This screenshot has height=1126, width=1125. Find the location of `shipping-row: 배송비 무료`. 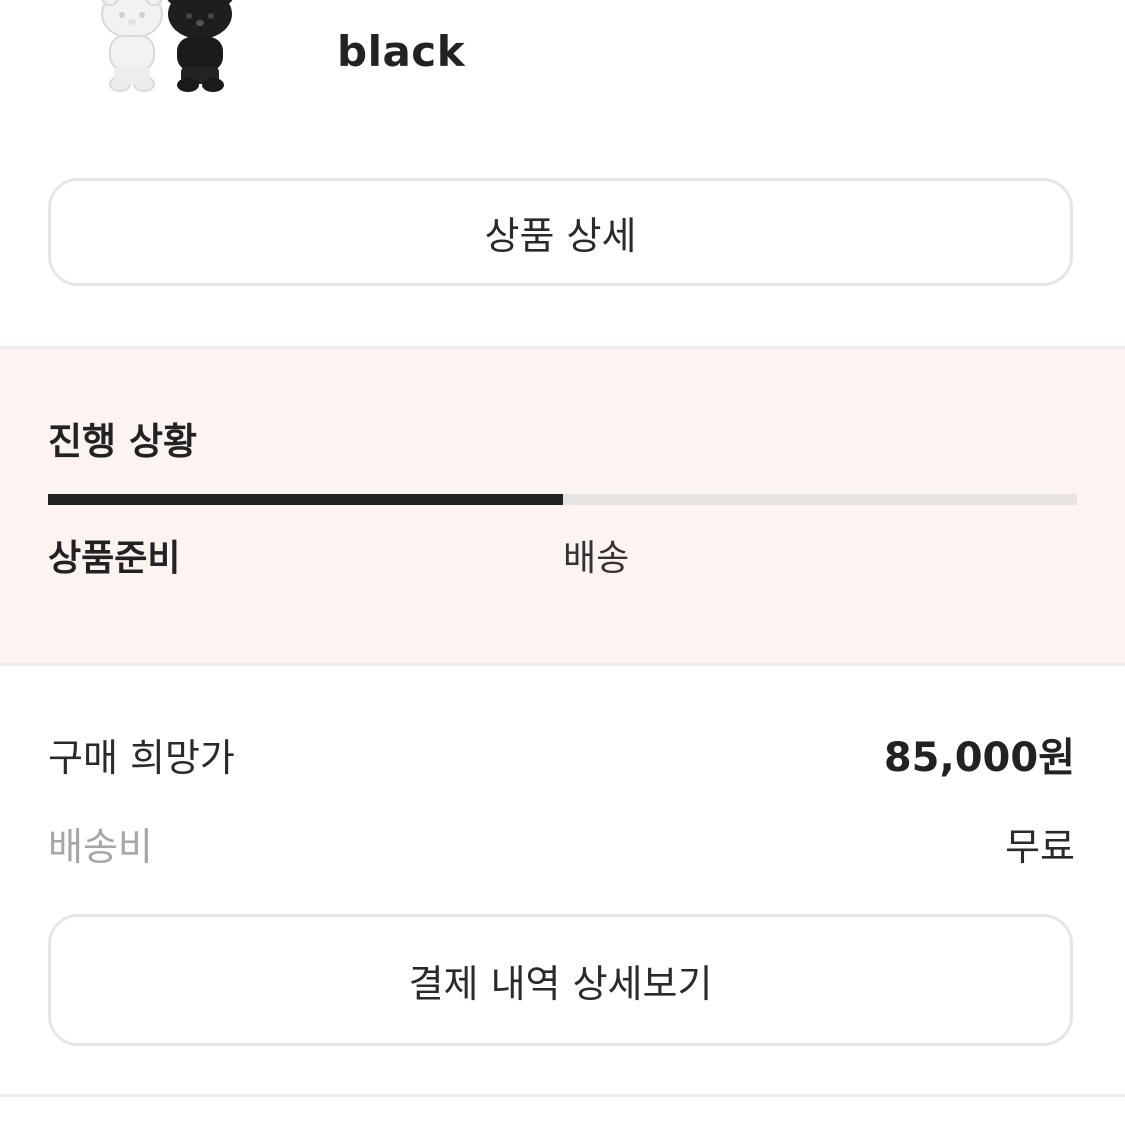

shipping-row: 배송비 무료 is located at coordinates (561, 843).